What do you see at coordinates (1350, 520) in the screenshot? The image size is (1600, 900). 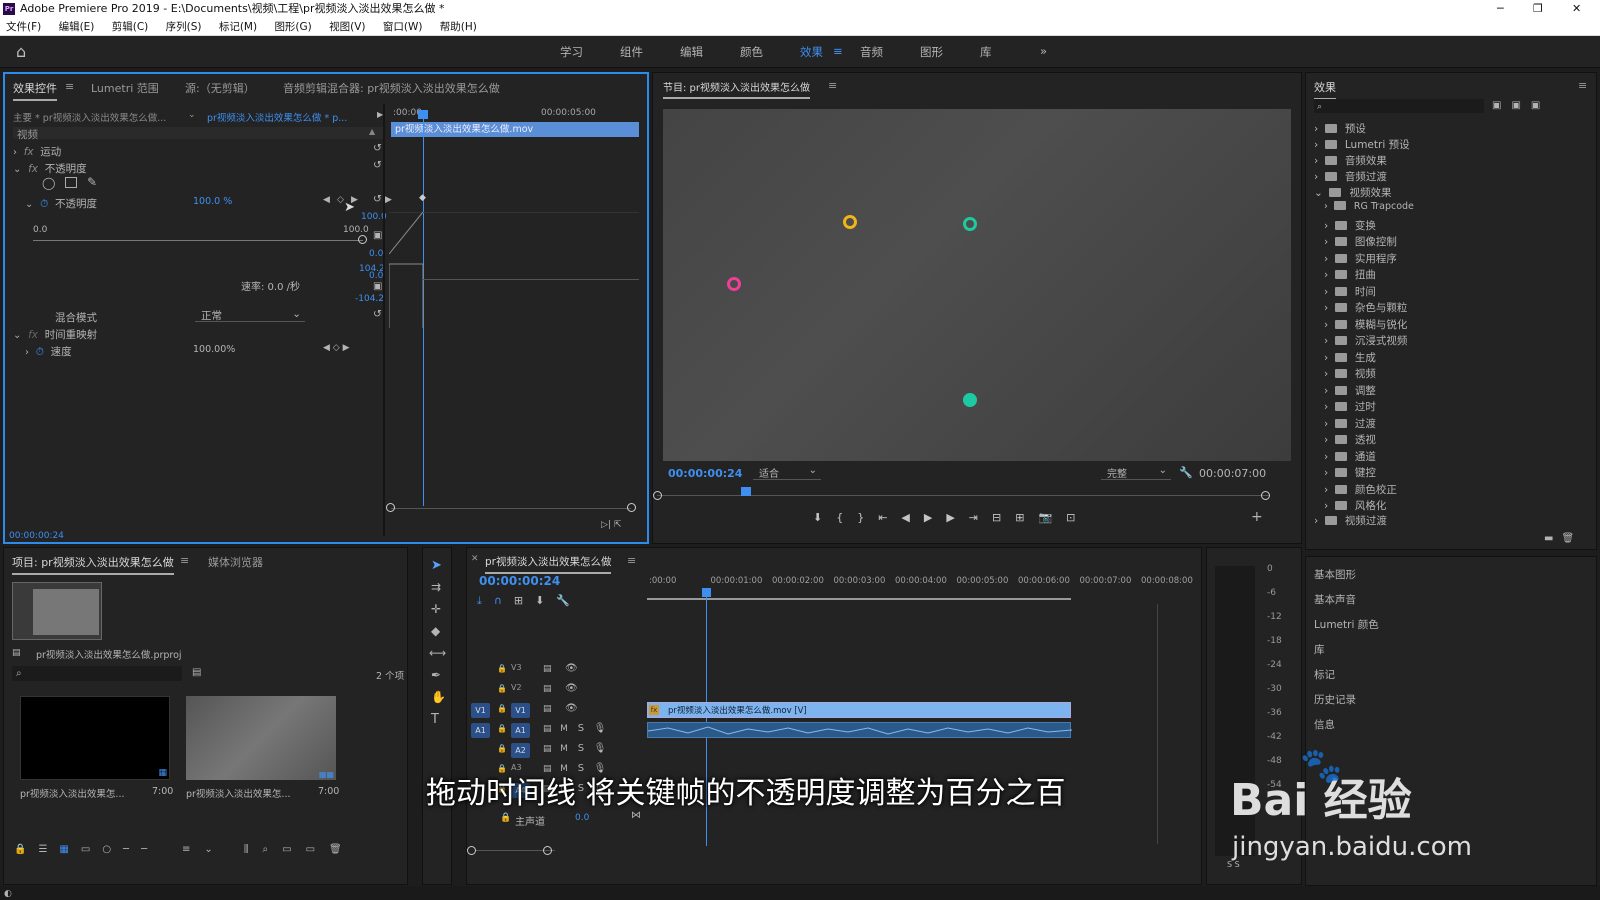 I see `folder-video-transitions: › 视频过渡` at bounding box center [1350, 520].